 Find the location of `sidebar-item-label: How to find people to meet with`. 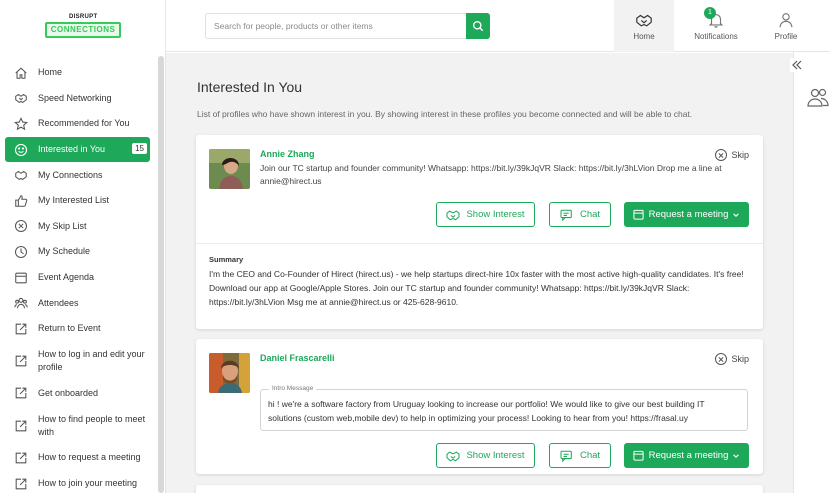

sidebar-item-label: How to find people to meet with is located at coordinates (92, 425).